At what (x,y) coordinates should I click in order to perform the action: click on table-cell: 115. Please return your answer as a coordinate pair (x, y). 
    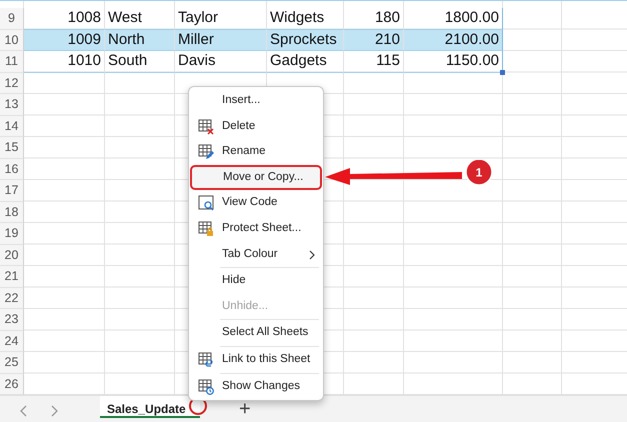
    Looking at the image, I should click on (374, 61).